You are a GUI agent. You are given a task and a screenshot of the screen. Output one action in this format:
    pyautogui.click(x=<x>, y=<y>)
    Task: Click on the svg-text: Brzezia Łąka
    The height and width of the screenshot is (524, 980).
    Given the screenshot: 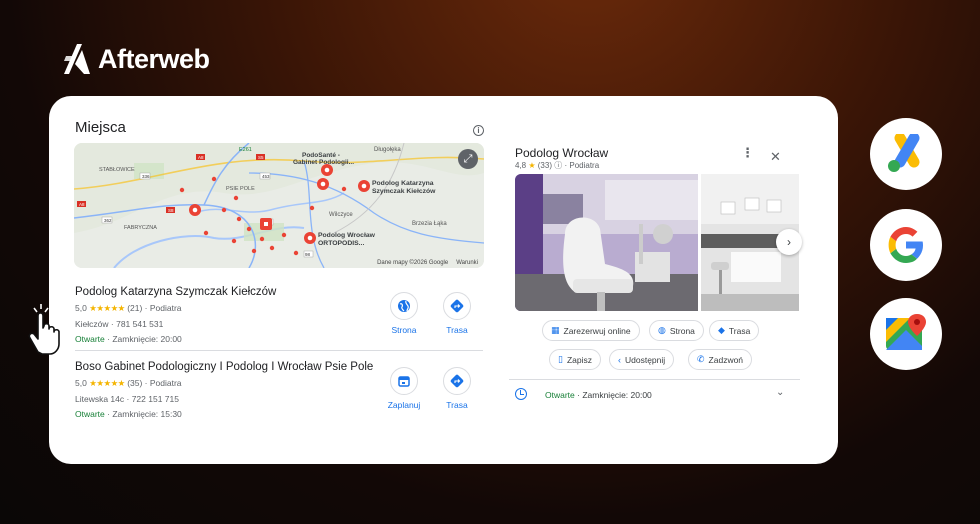 What is the action you would take?
    pyautogui.click(x=429, y=224)
    